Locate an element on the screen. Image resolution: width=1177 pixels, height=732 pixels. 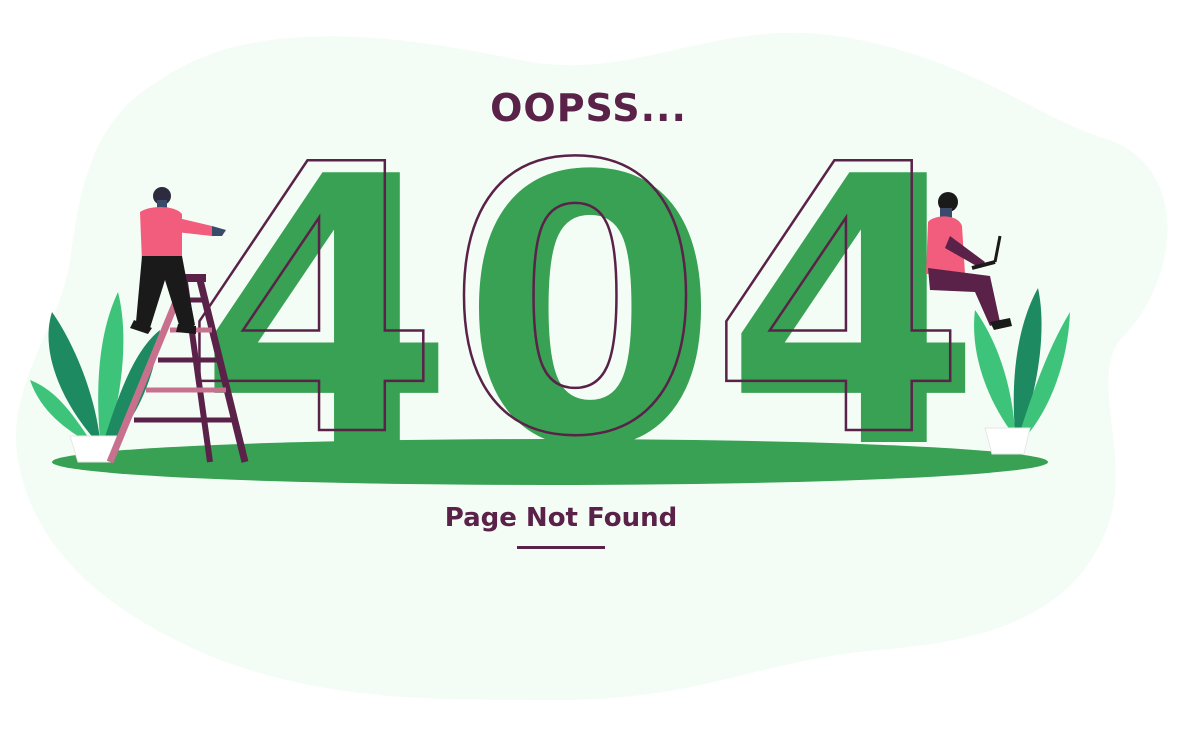
page-not-found-message: Page Not Found is located at coordinates (561, 518).